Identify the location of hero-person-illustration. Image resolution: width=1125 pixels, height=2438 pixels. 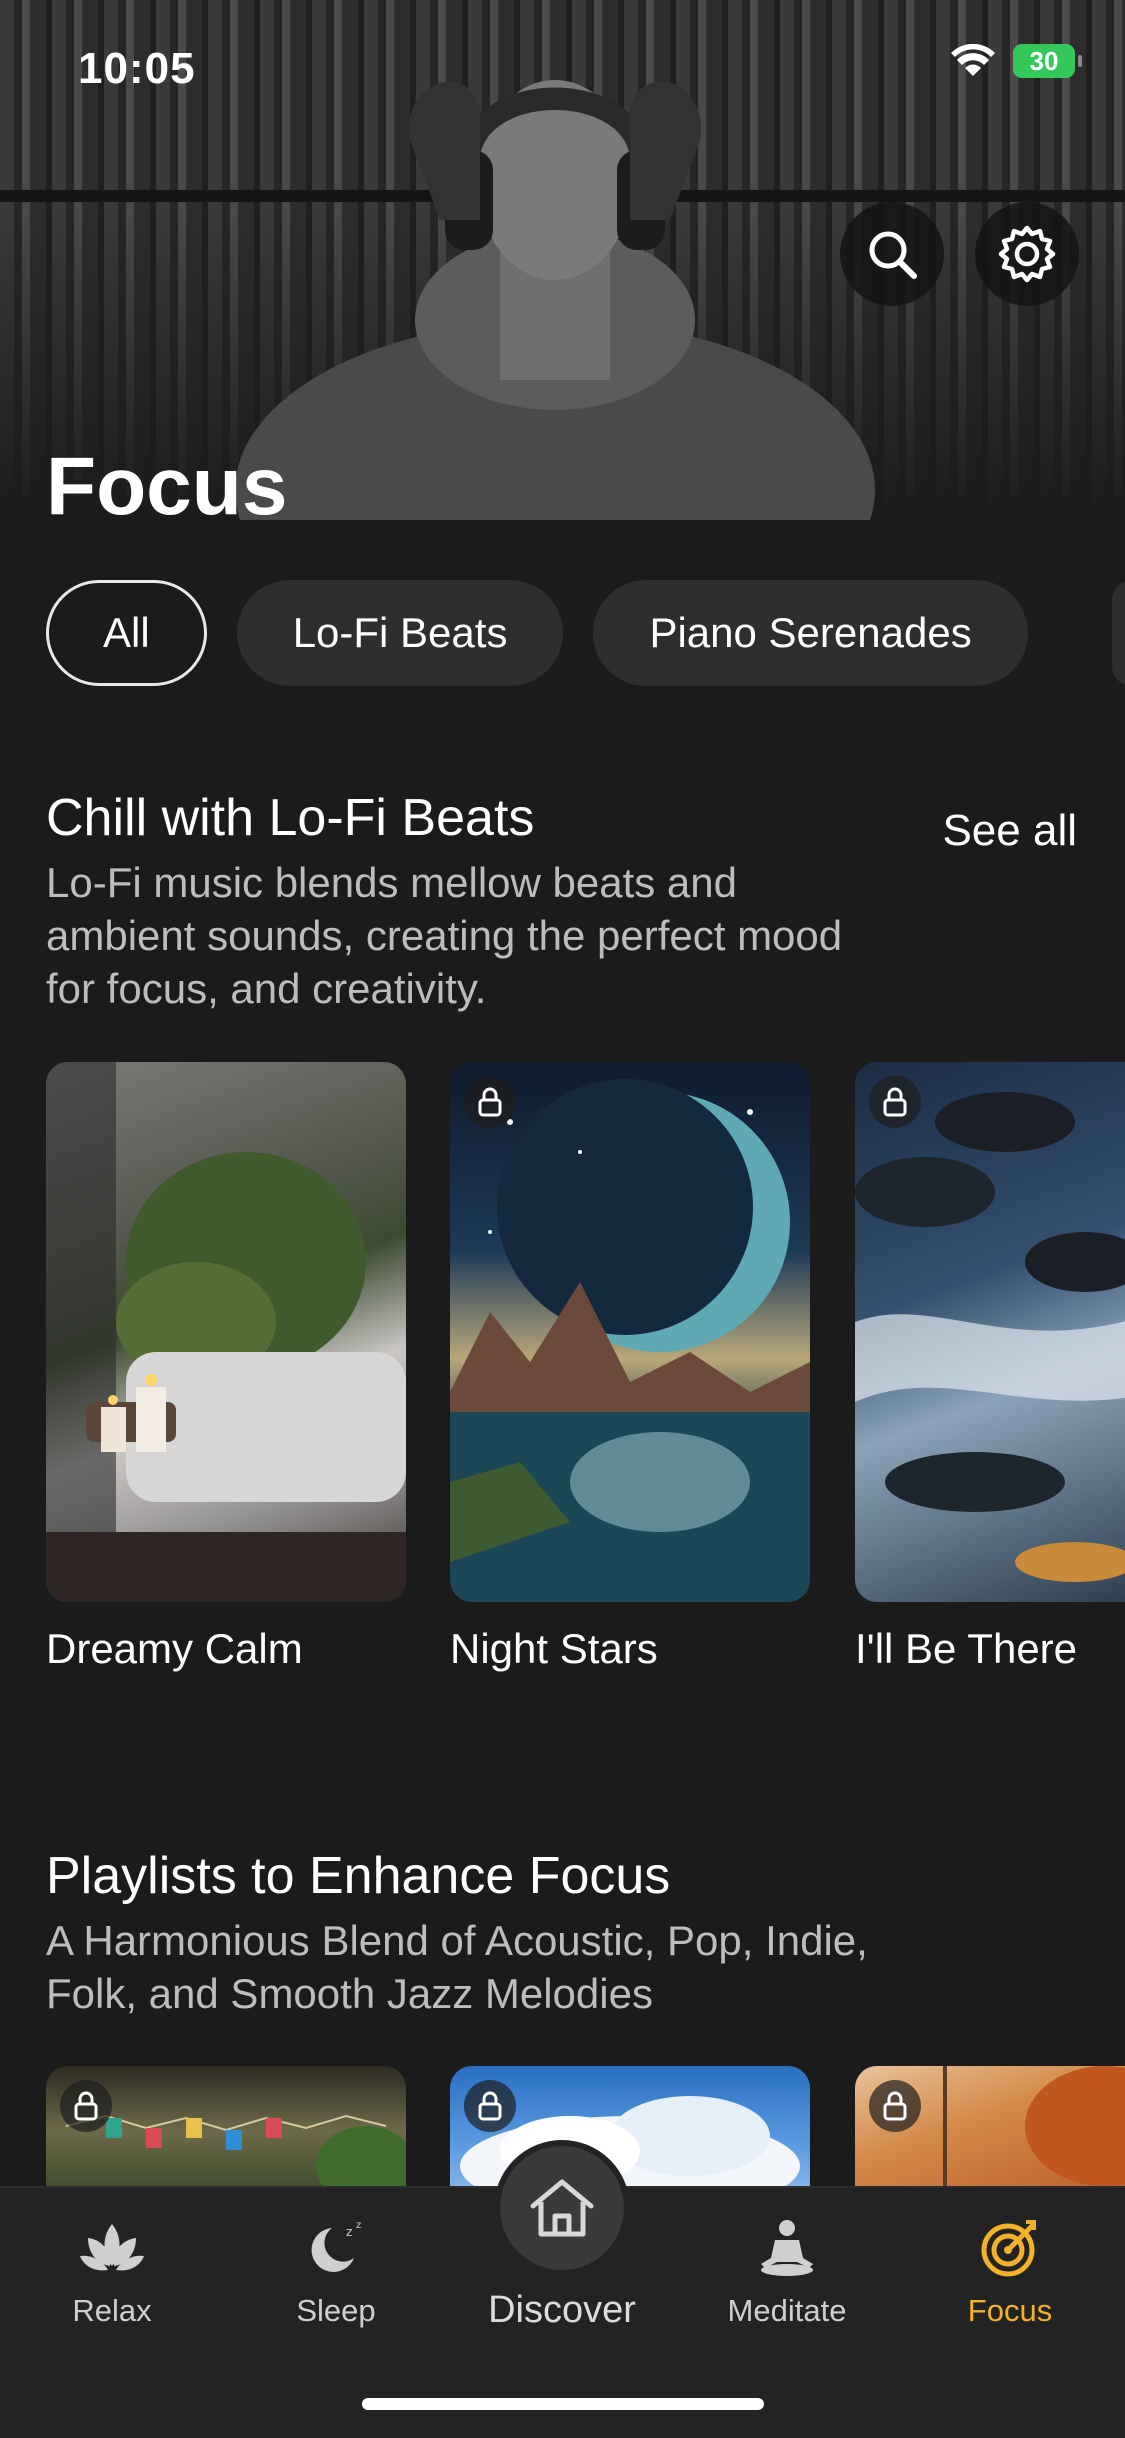
(555, 300).